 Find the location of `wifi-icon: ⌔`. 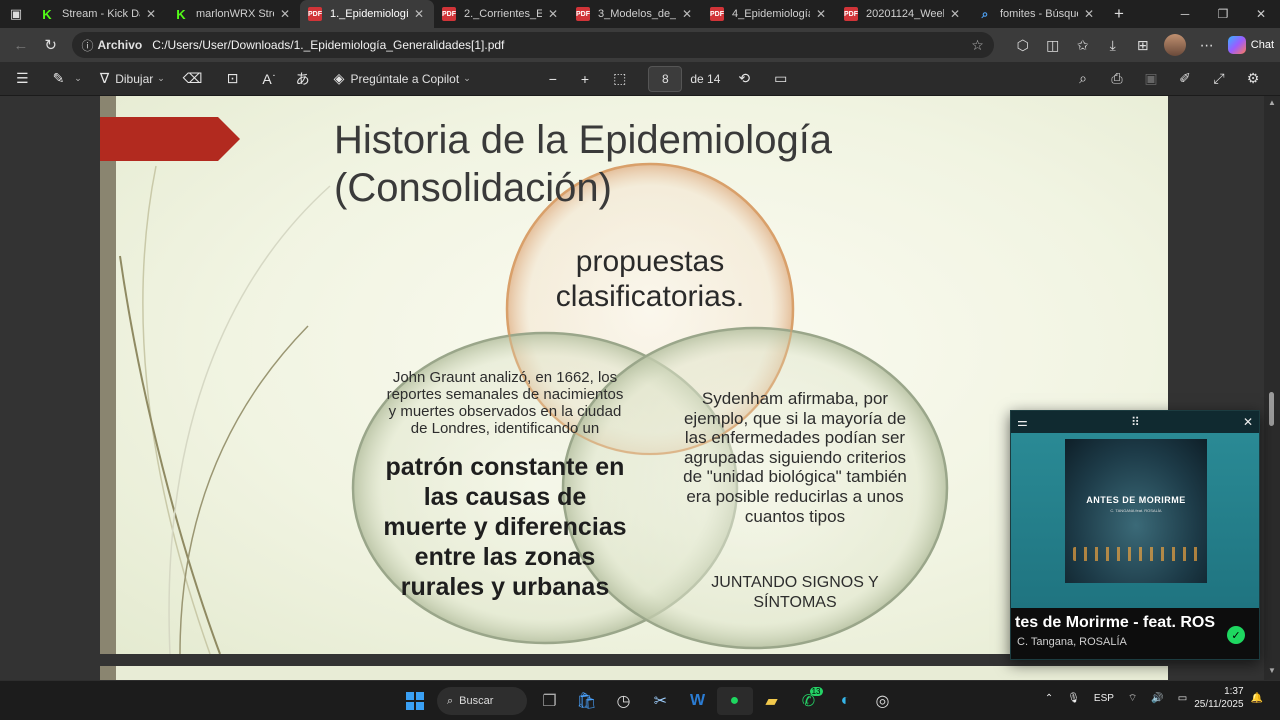

wifi-icon: ⌔ is located at coordinates (1132, 698).